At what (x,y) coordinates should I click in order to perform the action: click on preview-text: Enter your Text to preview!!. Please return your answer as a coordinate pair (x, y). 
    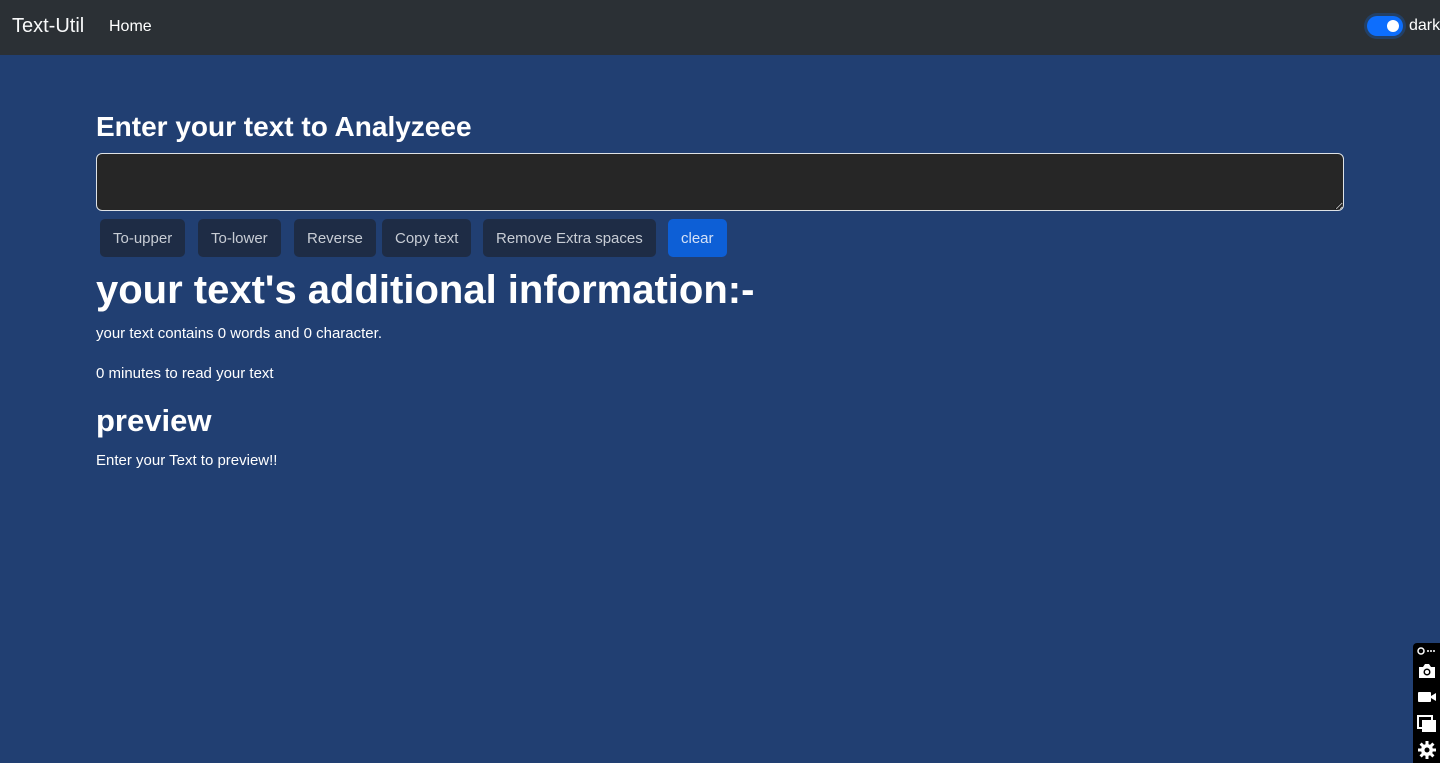
    Looking at the image, I should click on (187, 460).